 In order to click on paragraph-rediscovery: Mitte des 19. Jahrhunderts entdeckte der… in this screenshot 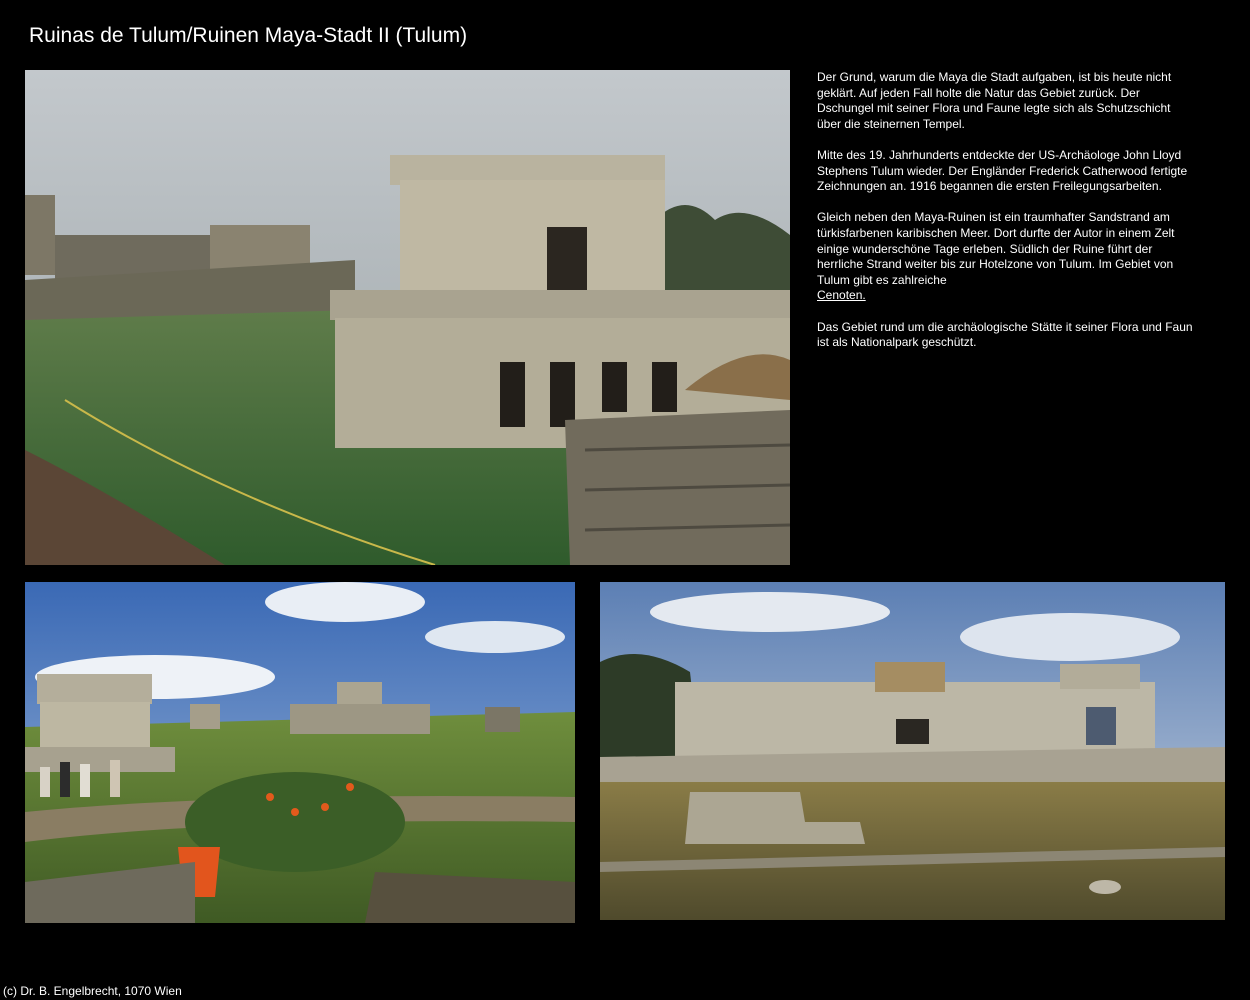, I will do `click(1002, 170)`.